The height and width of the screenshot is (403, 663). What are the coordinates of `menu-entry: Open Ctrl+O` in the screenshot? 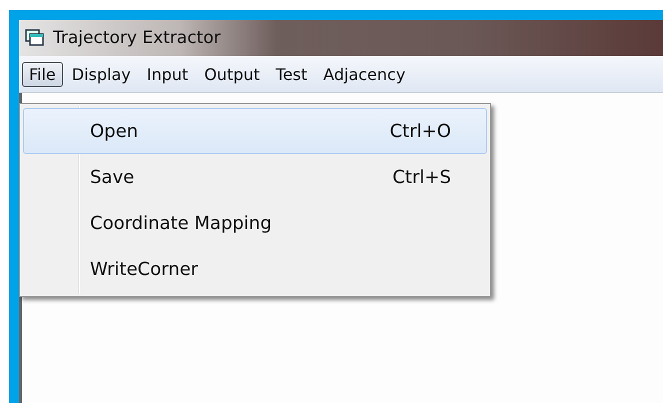 It's located at (255, 131).